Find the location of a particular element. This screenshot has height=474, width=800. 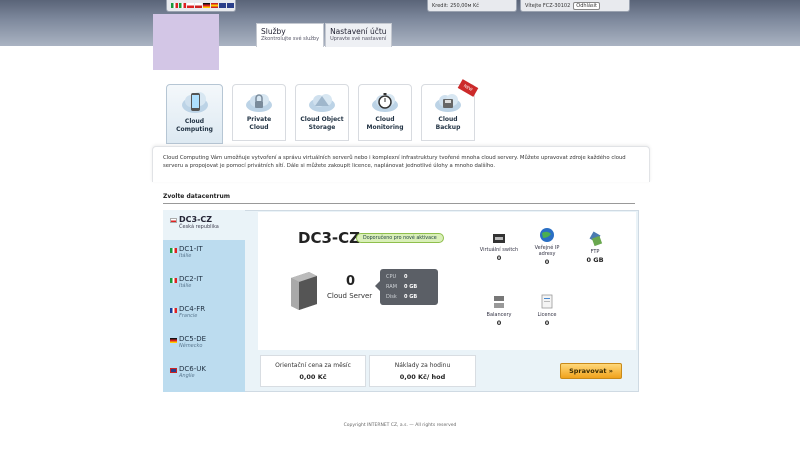

cloud-storage-icon is located at coordinates (322, 103).